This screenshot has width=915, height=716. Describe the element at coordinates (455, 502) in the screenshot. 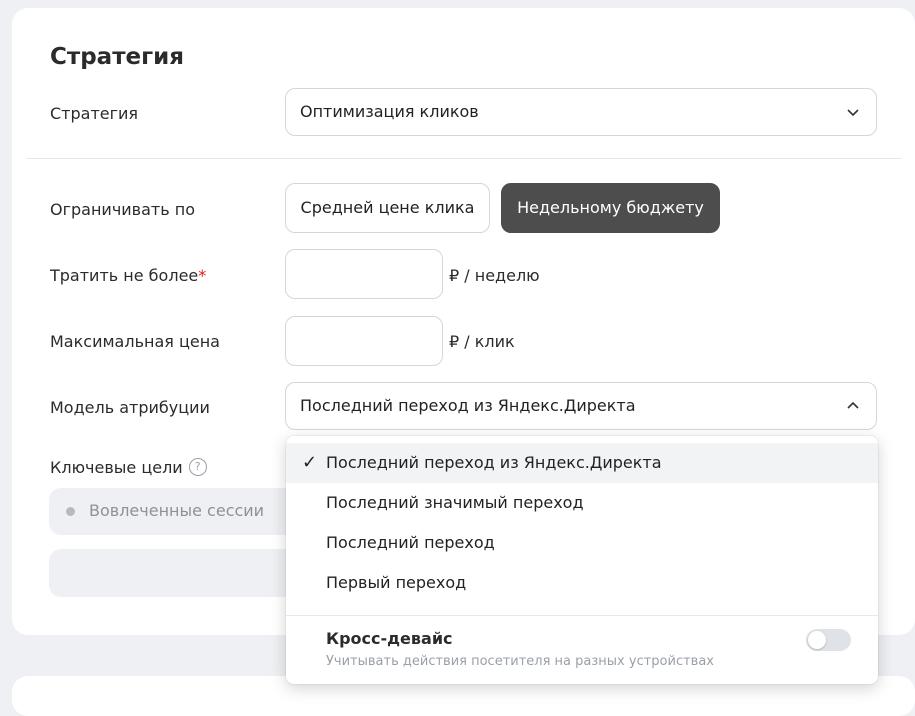

I see `attribution-option-label: Последний значимый переход` at that location.